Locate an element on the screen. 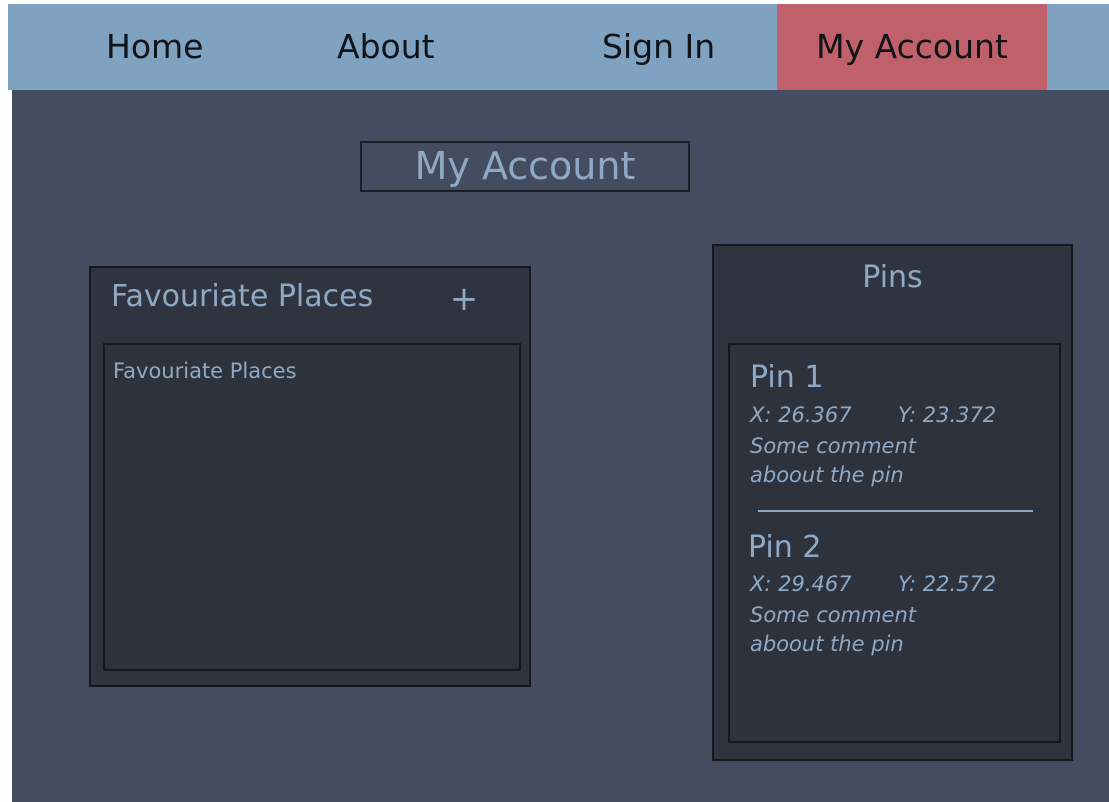 The width and height of the screenshot is (1109, 802). pins-title: Pins is located at coordinates (892, 277).